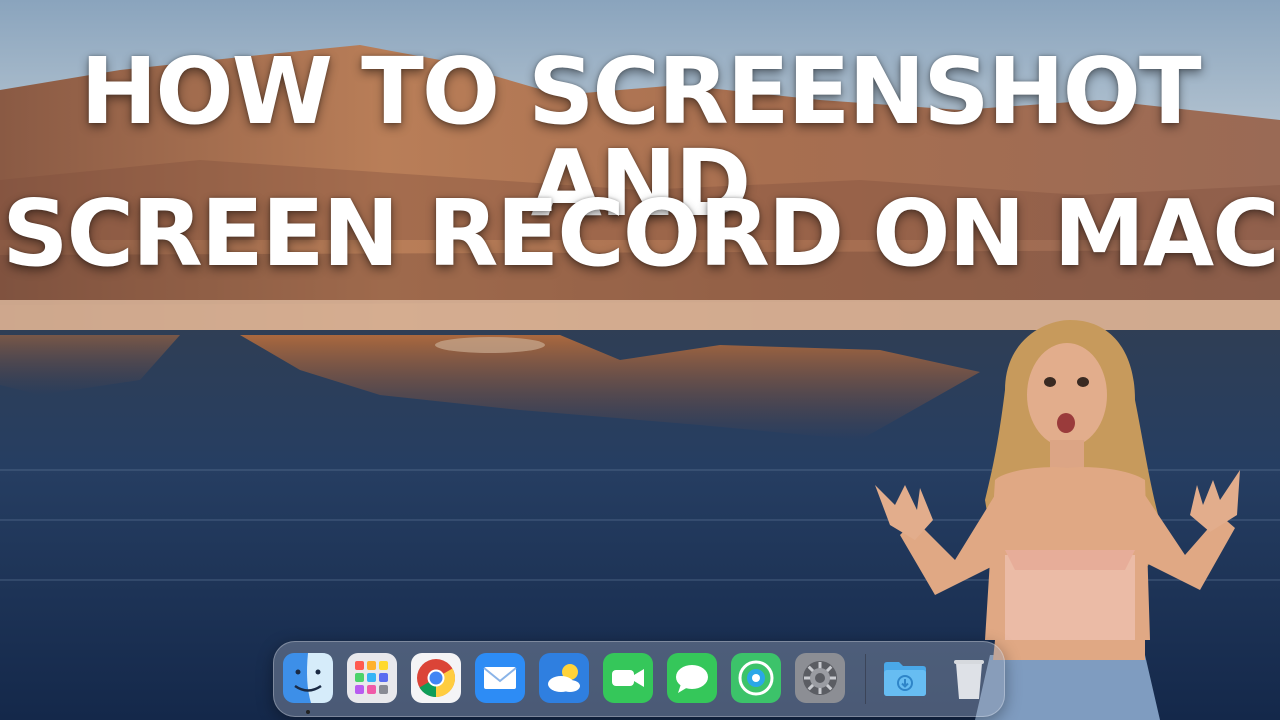 The image size is (1280, 720). I want to click on facetime-icon, so click(628, 678).